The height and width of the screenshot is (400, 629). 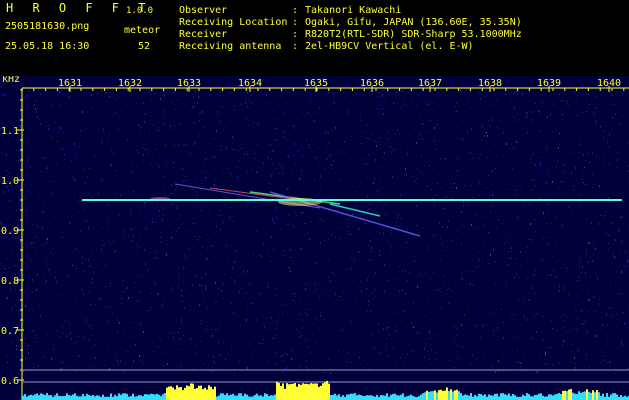 What do you see at coordinates (233, 22) in the screenshot?
I see `info-label-location: Receiving Location` at bounding box center [233, 22].